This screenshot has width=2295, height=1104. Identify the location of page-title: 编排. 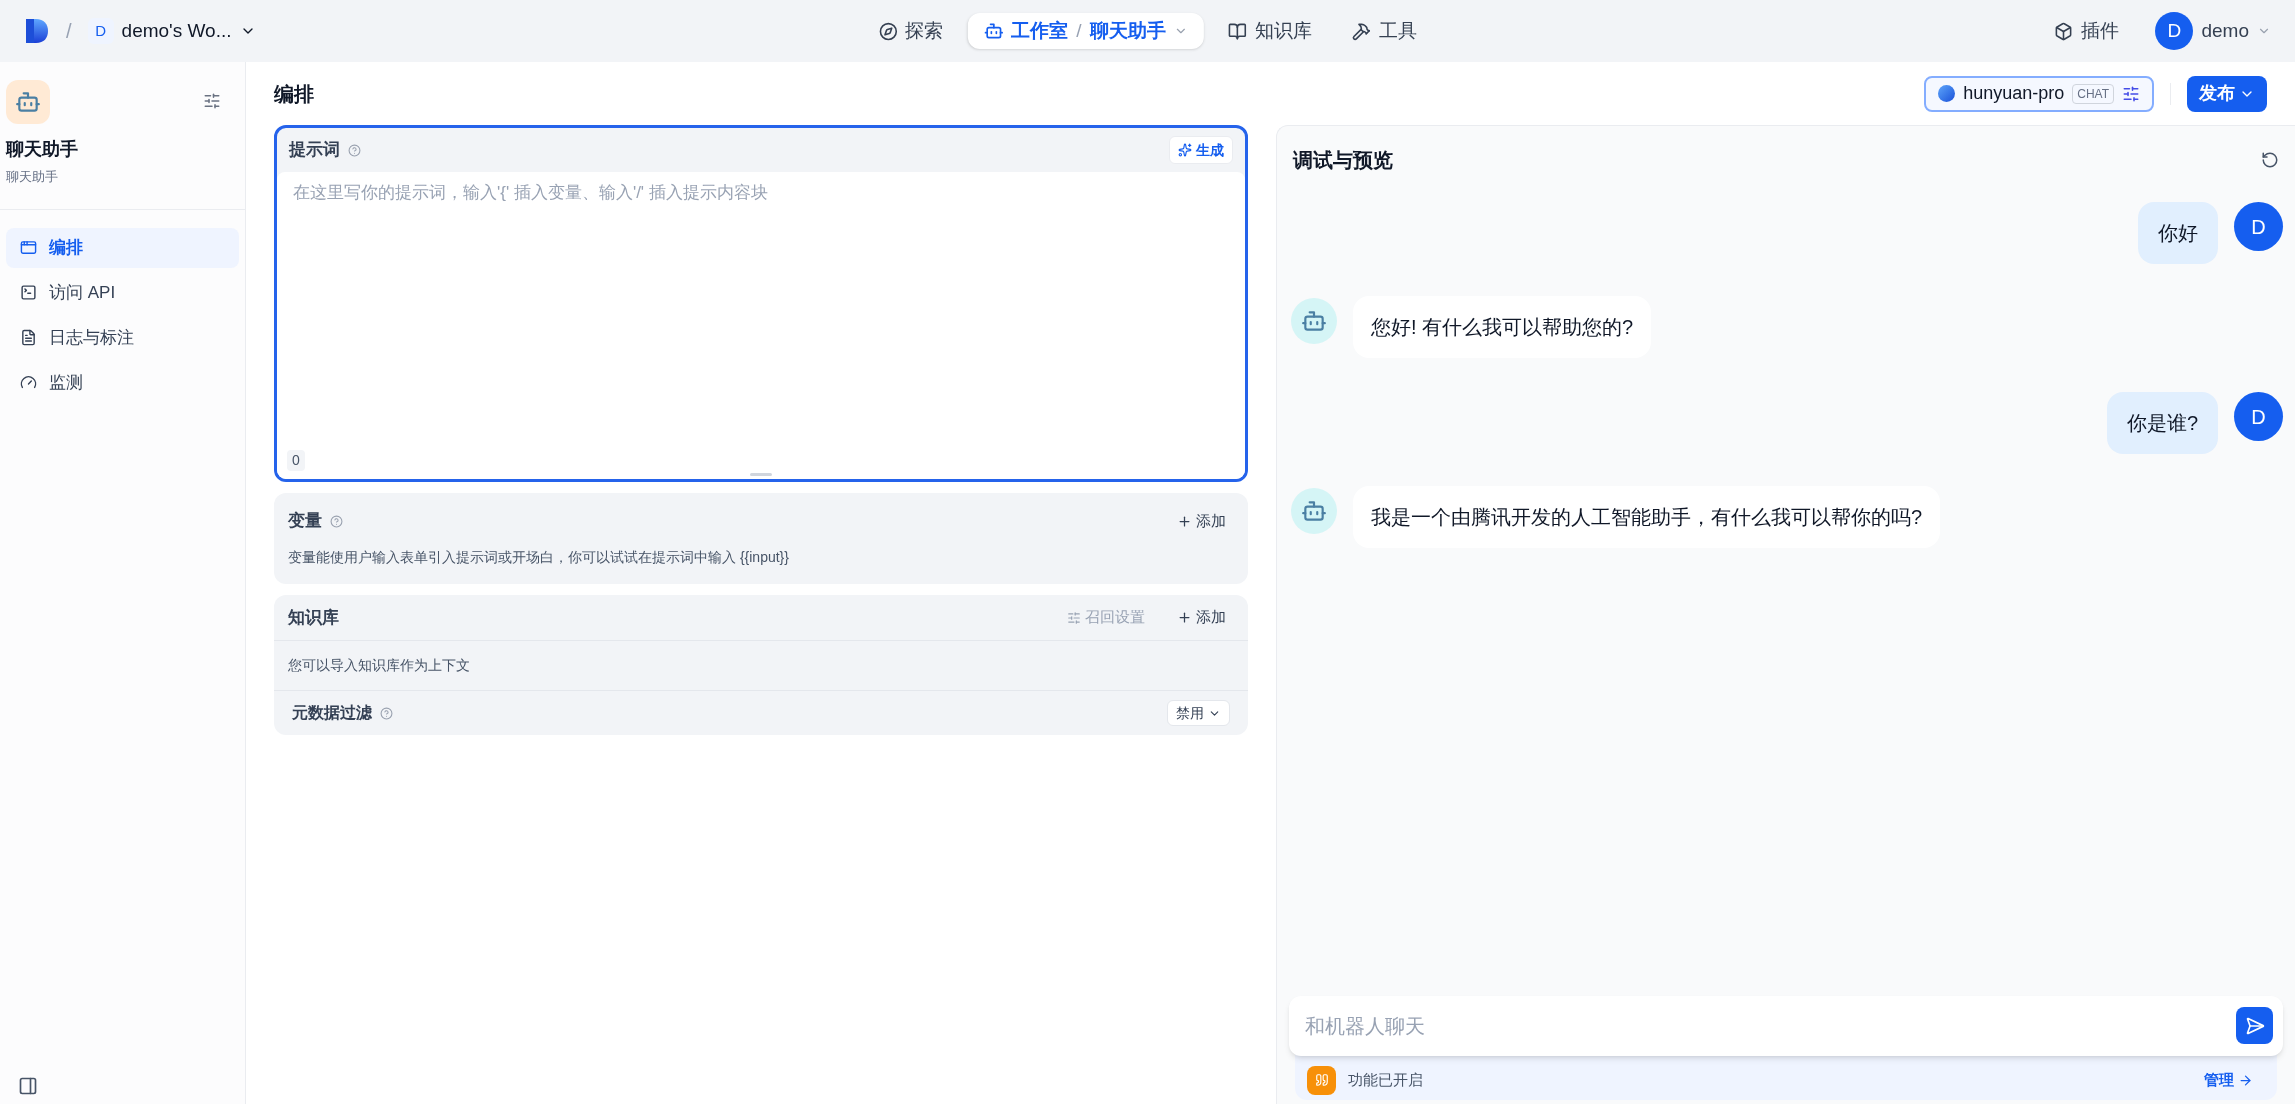
(294, 94).